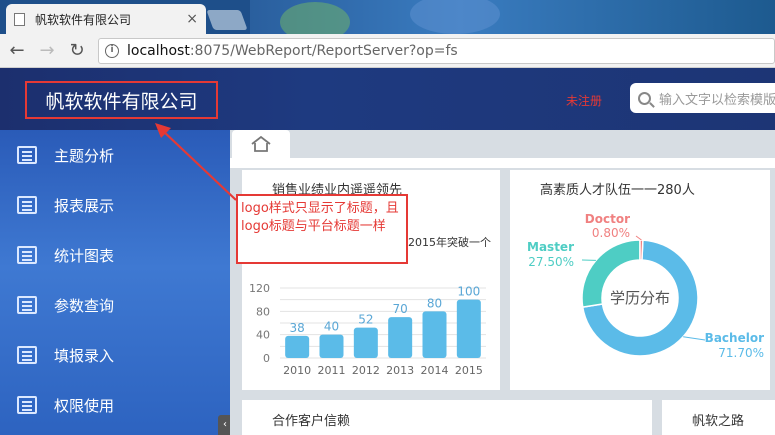 Image resolution: width=775 pixels, height=435 pixels. I want to click on unregistered-badge: 未注册, so click(584, 101).